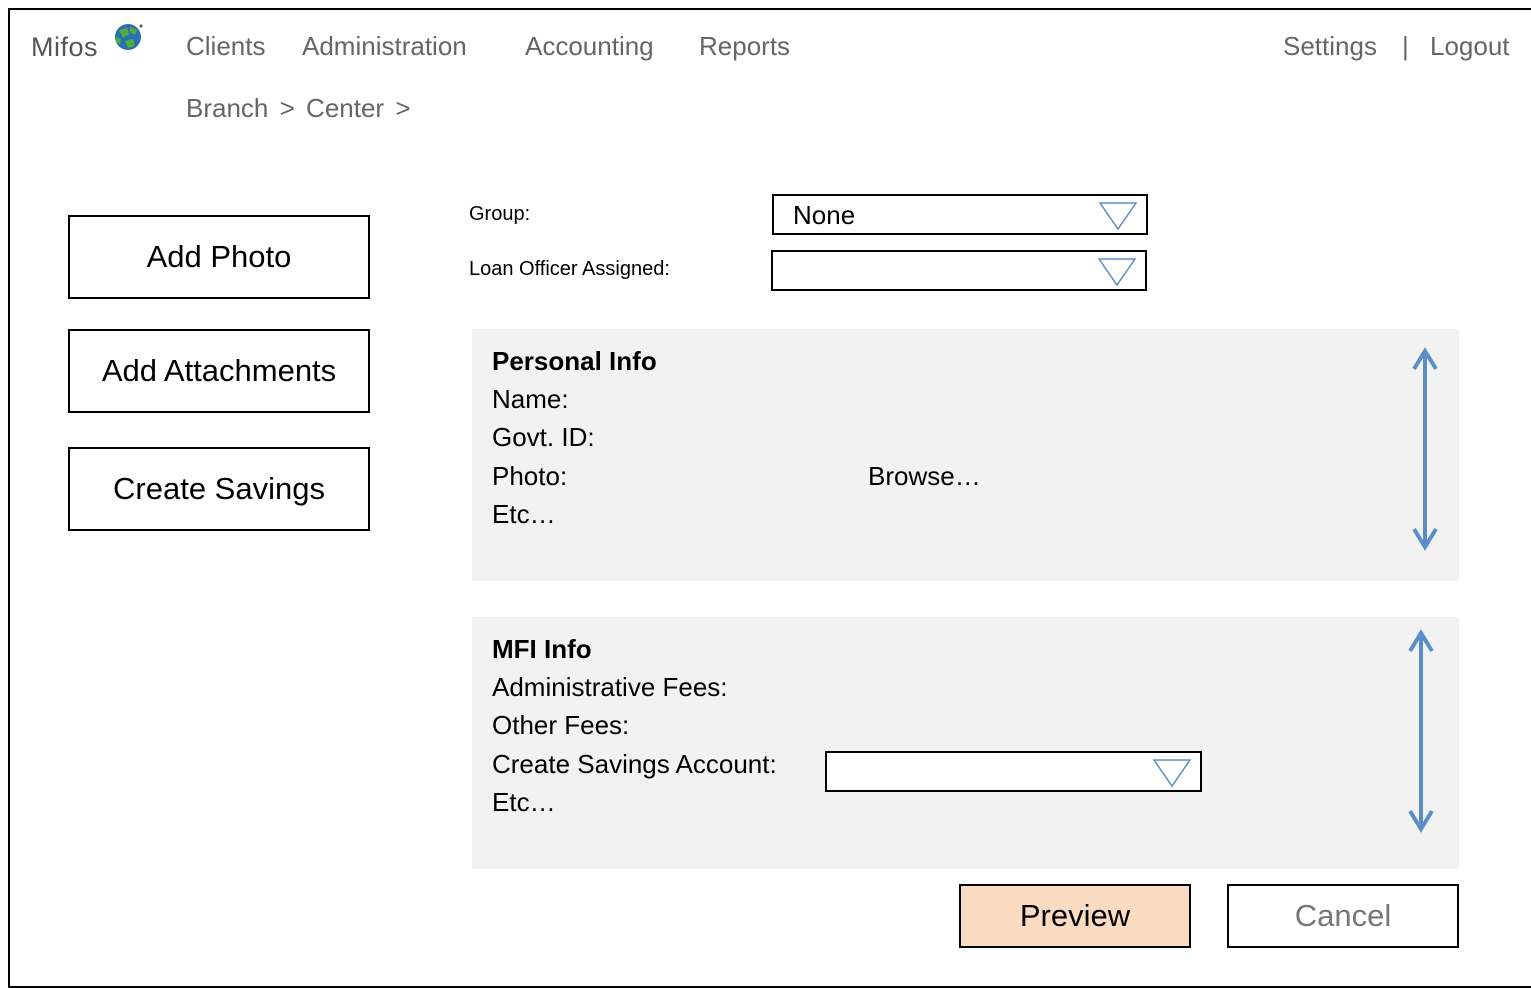 This screenshot has height=988, width=1531. I want to click on other-fees-label: Other Fees:, so click(561, 725).